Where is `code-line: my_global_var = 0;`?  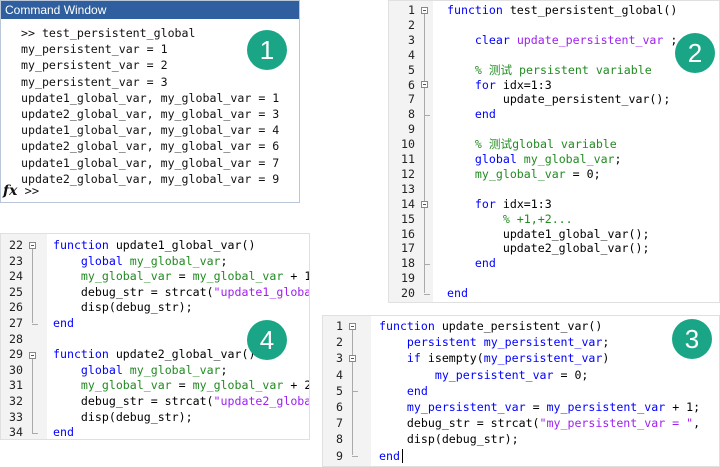 code-line: my_global_var = 0; is located at coordinates (524, 174).